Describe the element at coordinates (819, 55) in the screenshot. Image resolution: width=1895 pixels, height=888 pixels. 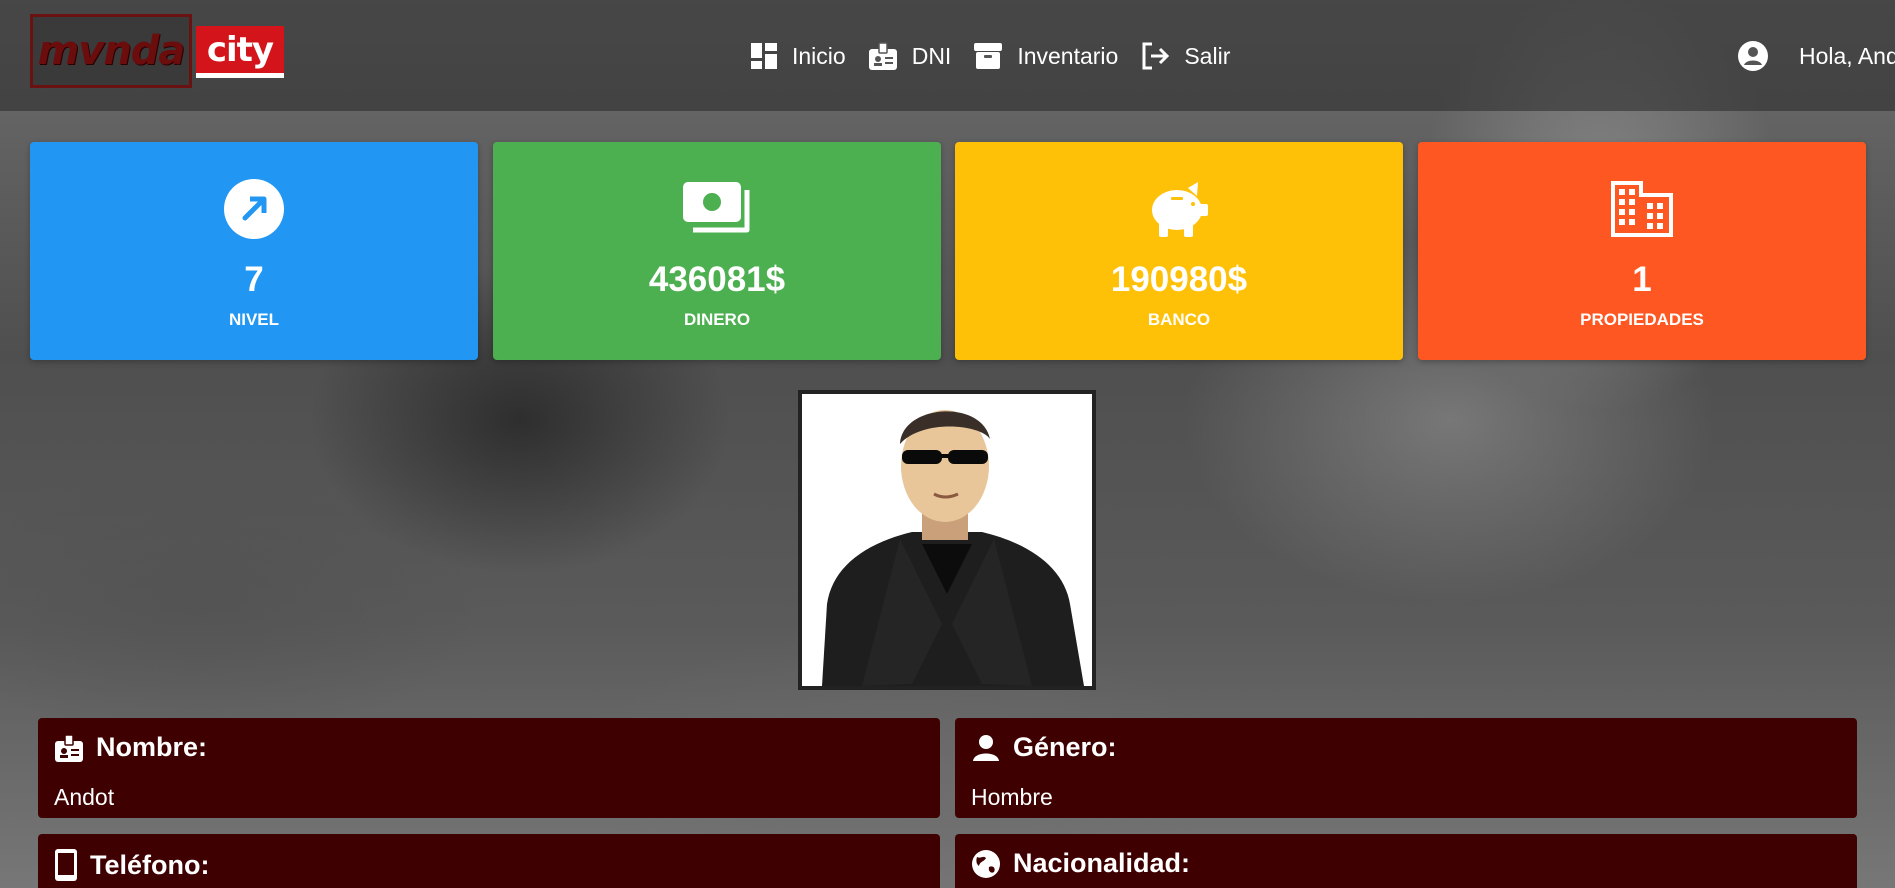
I see `nav-label-inicio: Inicio` at that location.